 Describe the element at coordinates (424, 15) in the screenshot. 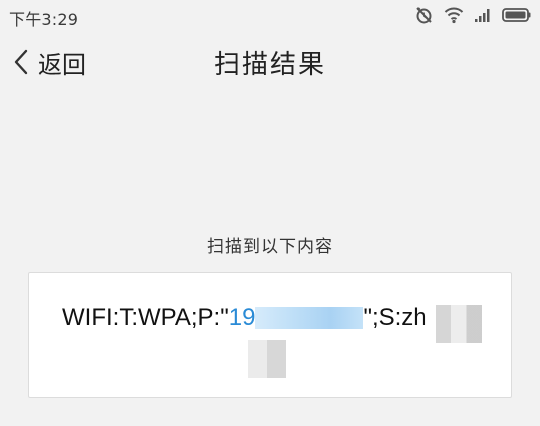

I see `alarm-off-icon` at that location.